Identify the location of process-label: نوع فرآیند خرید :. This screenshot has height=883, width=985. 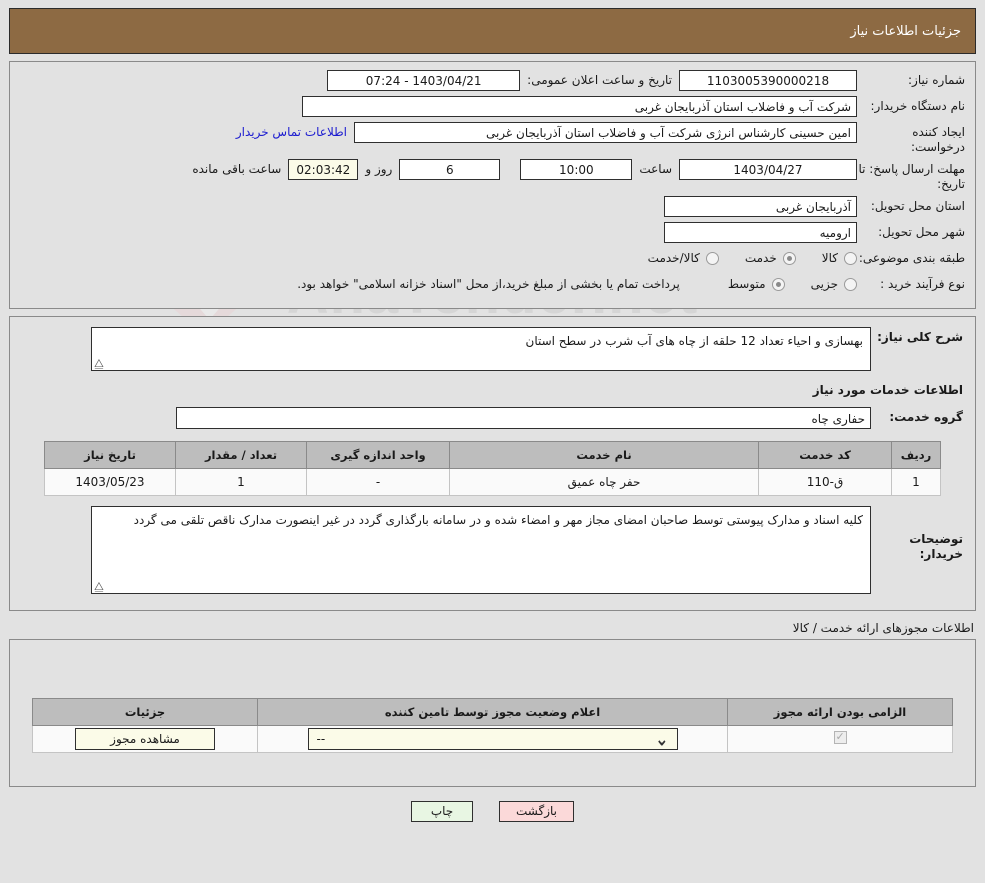
(922, 284).